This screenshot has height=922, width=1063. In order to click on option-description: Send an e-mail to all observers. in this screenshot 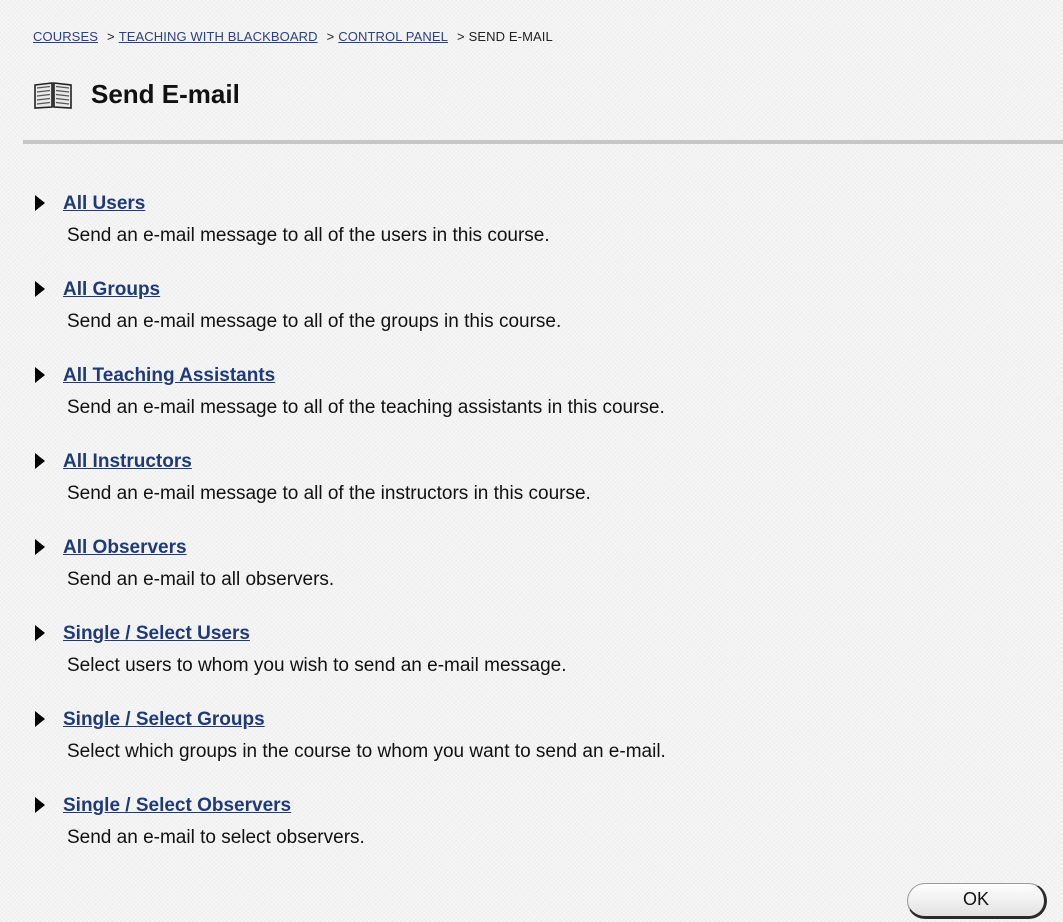, I will do `click(201, 579)`.